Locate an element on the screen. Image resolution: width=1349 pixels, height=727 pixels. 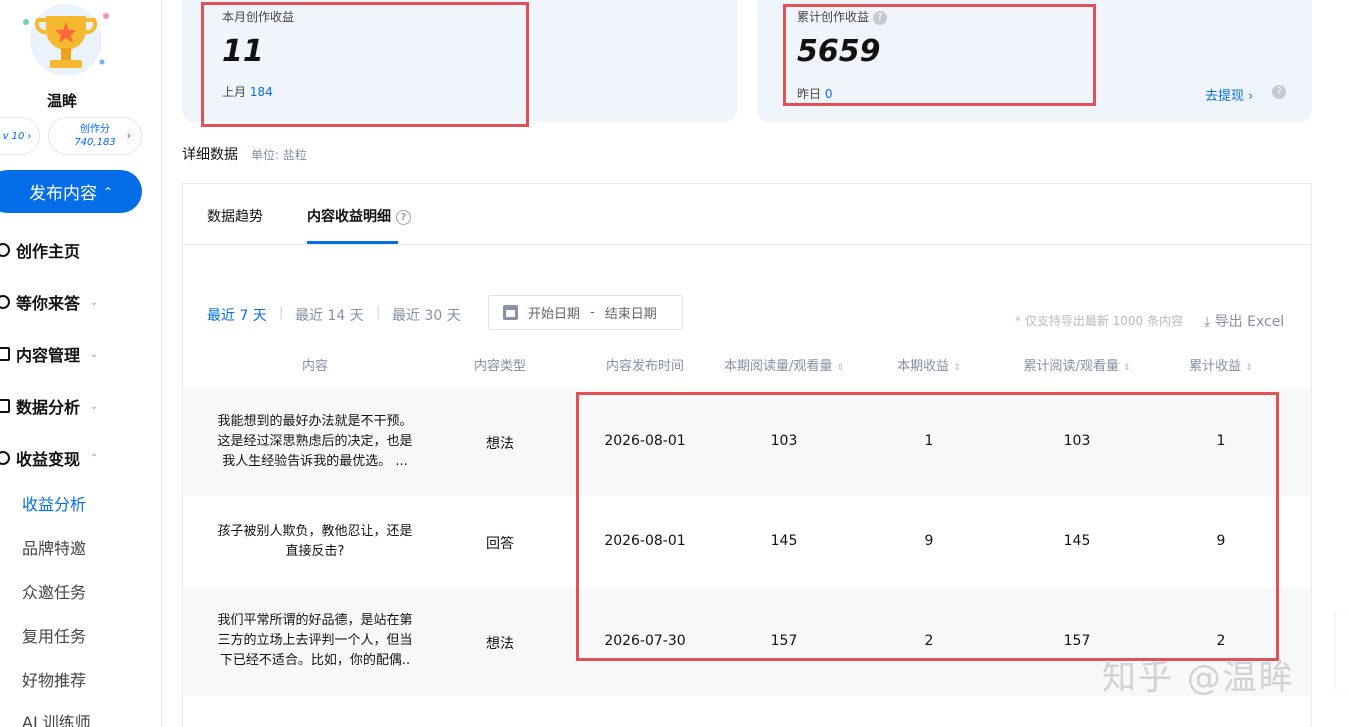
nav-label: 创作主页 is located at coordinates (48, 251).